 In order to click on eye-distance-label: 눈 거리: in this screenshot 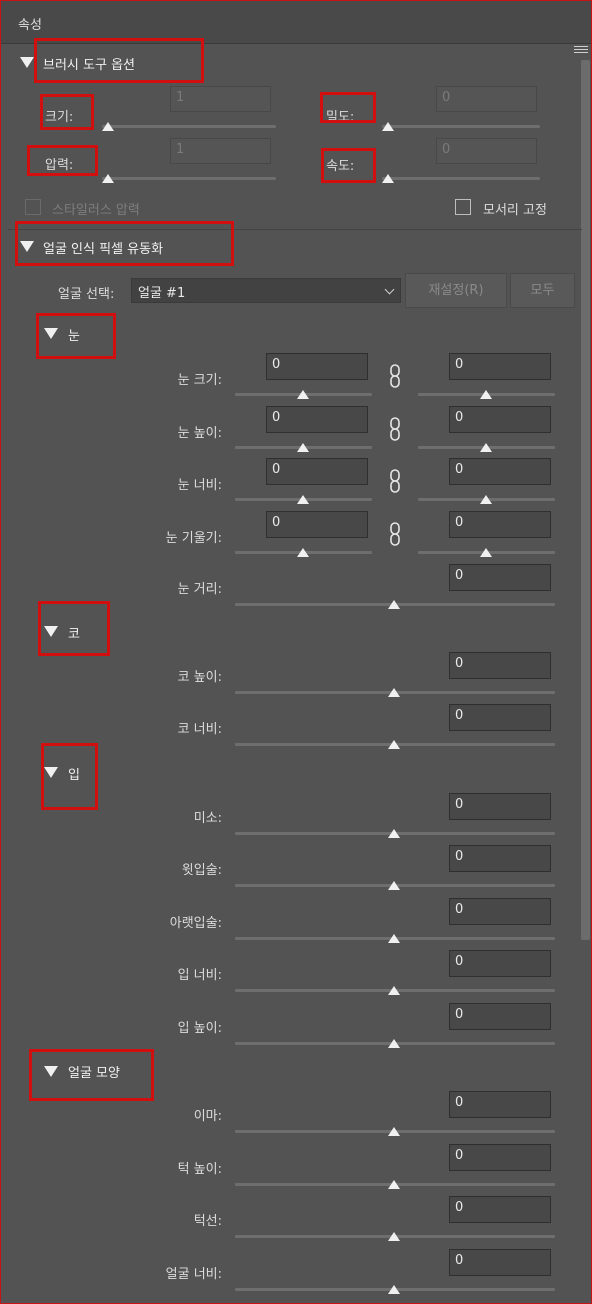, I will do `click(199, 589)`.